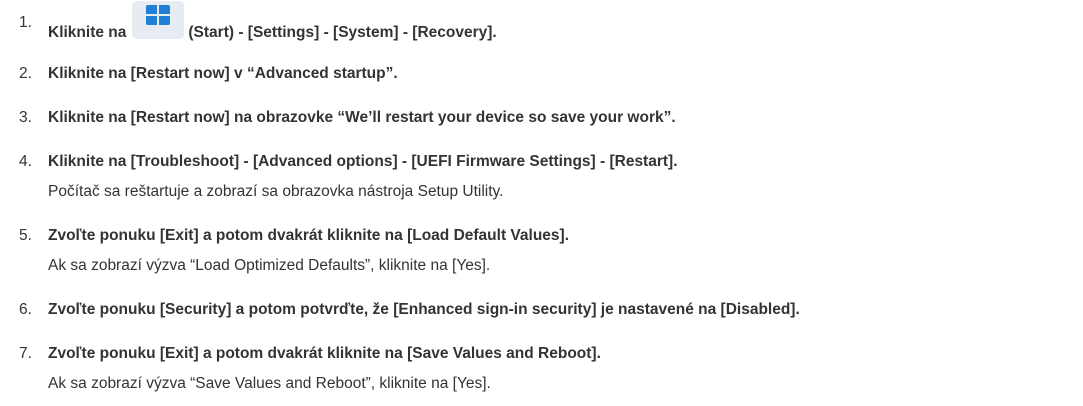 Image resolution: width=1083 pixels, height=406 pixels. What do you see at coordinates (25, 22) in the screenshot?
I see `step-number: 1.` at bounding box center [25, 22].